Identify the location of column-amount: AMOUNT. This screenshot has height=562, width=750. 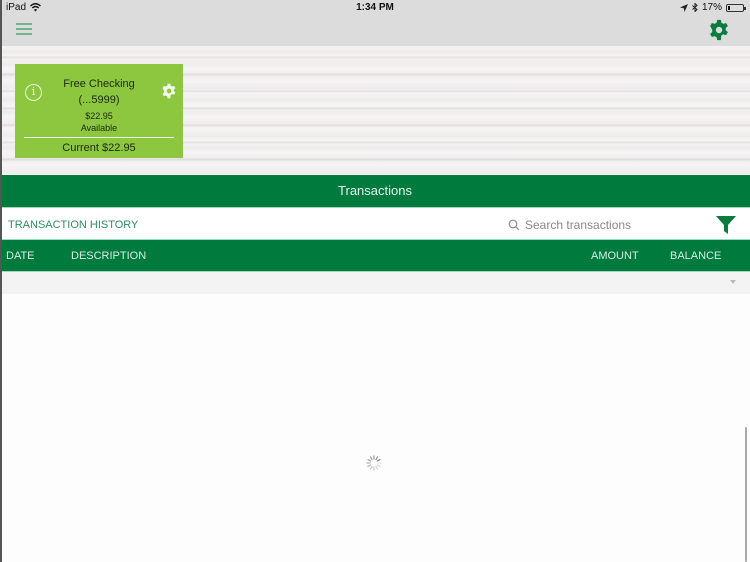
(615, 256).